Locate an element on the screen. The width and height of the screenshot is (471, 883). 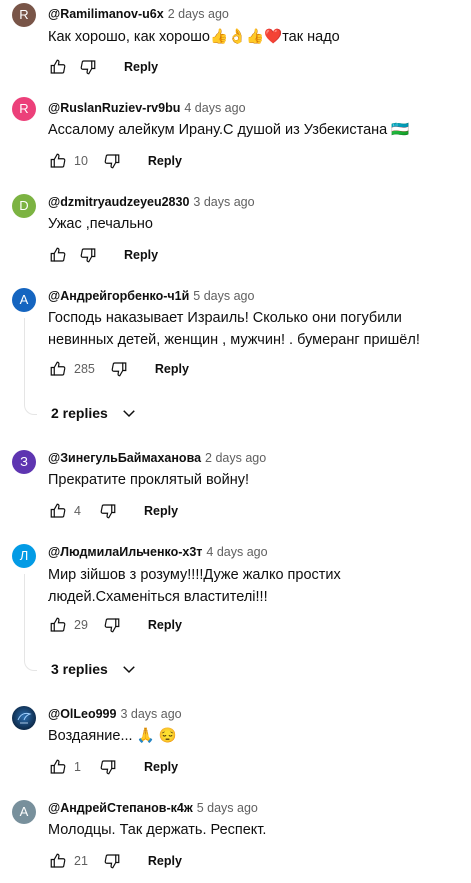
avatar is located at coordinates (24, 718).